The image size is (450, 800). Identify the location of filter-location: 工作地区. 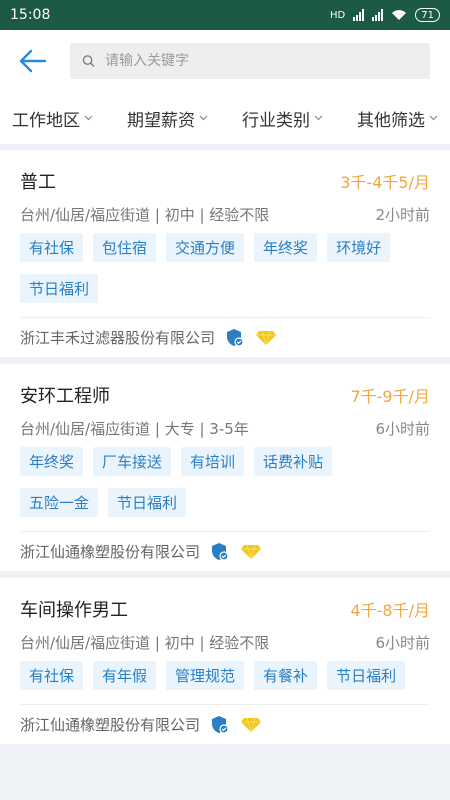
(52, 118).